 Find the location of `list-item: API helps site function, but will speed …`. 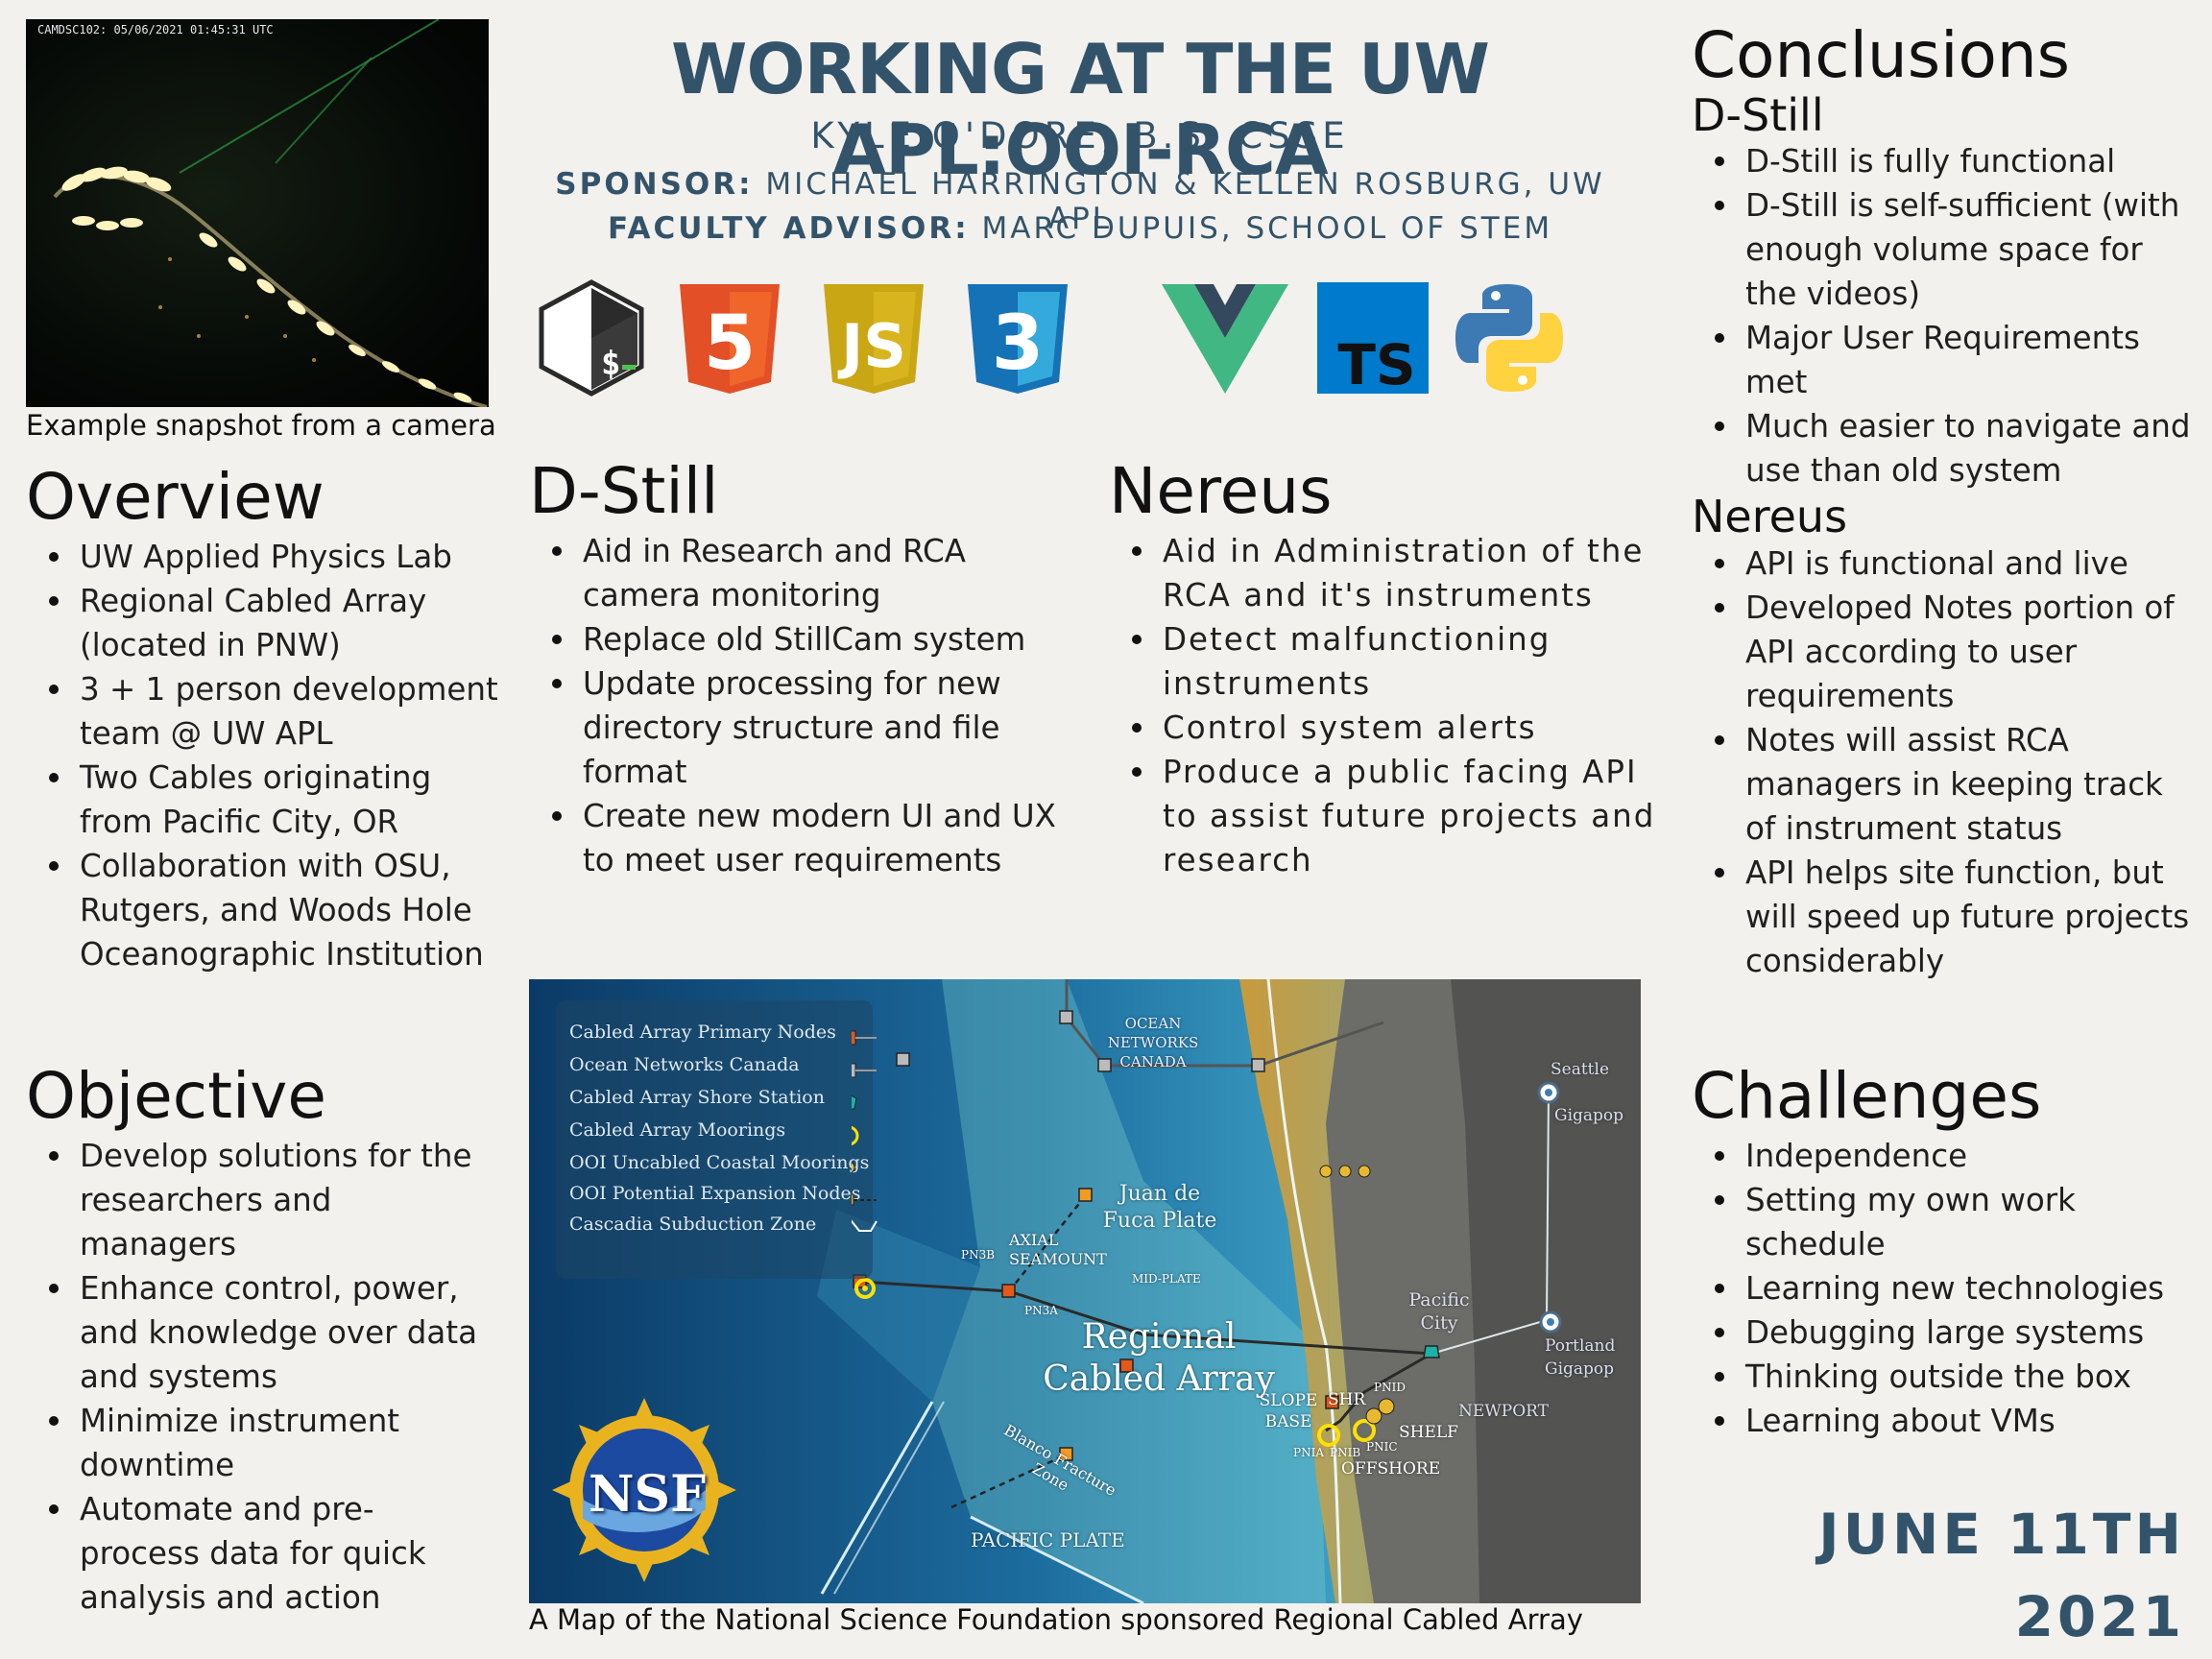

list-item: API helps site function, but will speed … is located at coordinates (1942, 917).